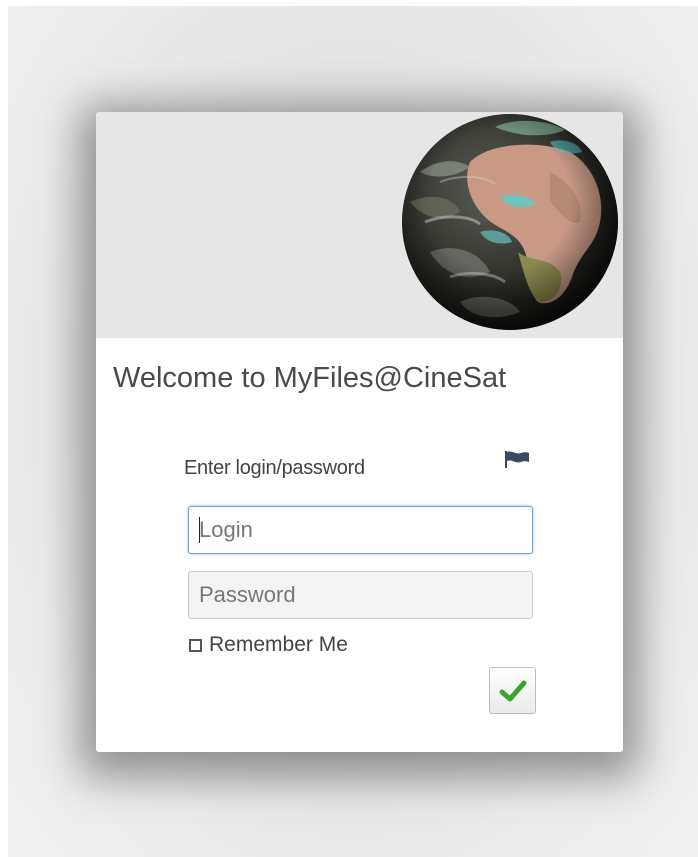  I want to click on checkmark-icon, so click(512, 690).